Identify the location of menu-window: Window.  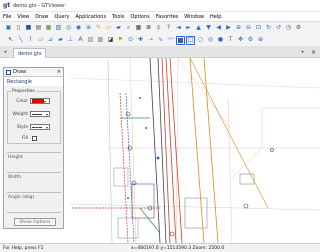
(194, 17).